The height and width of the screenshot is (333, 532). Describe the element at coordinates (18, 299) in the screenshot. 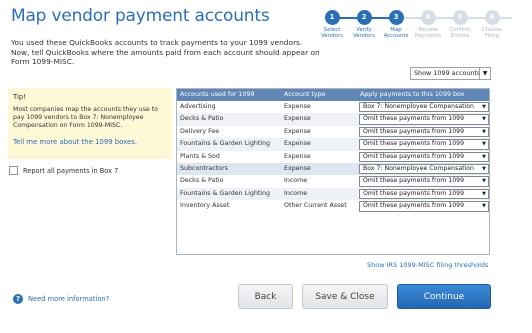

I see `info-circle-icon: ?` at that location.